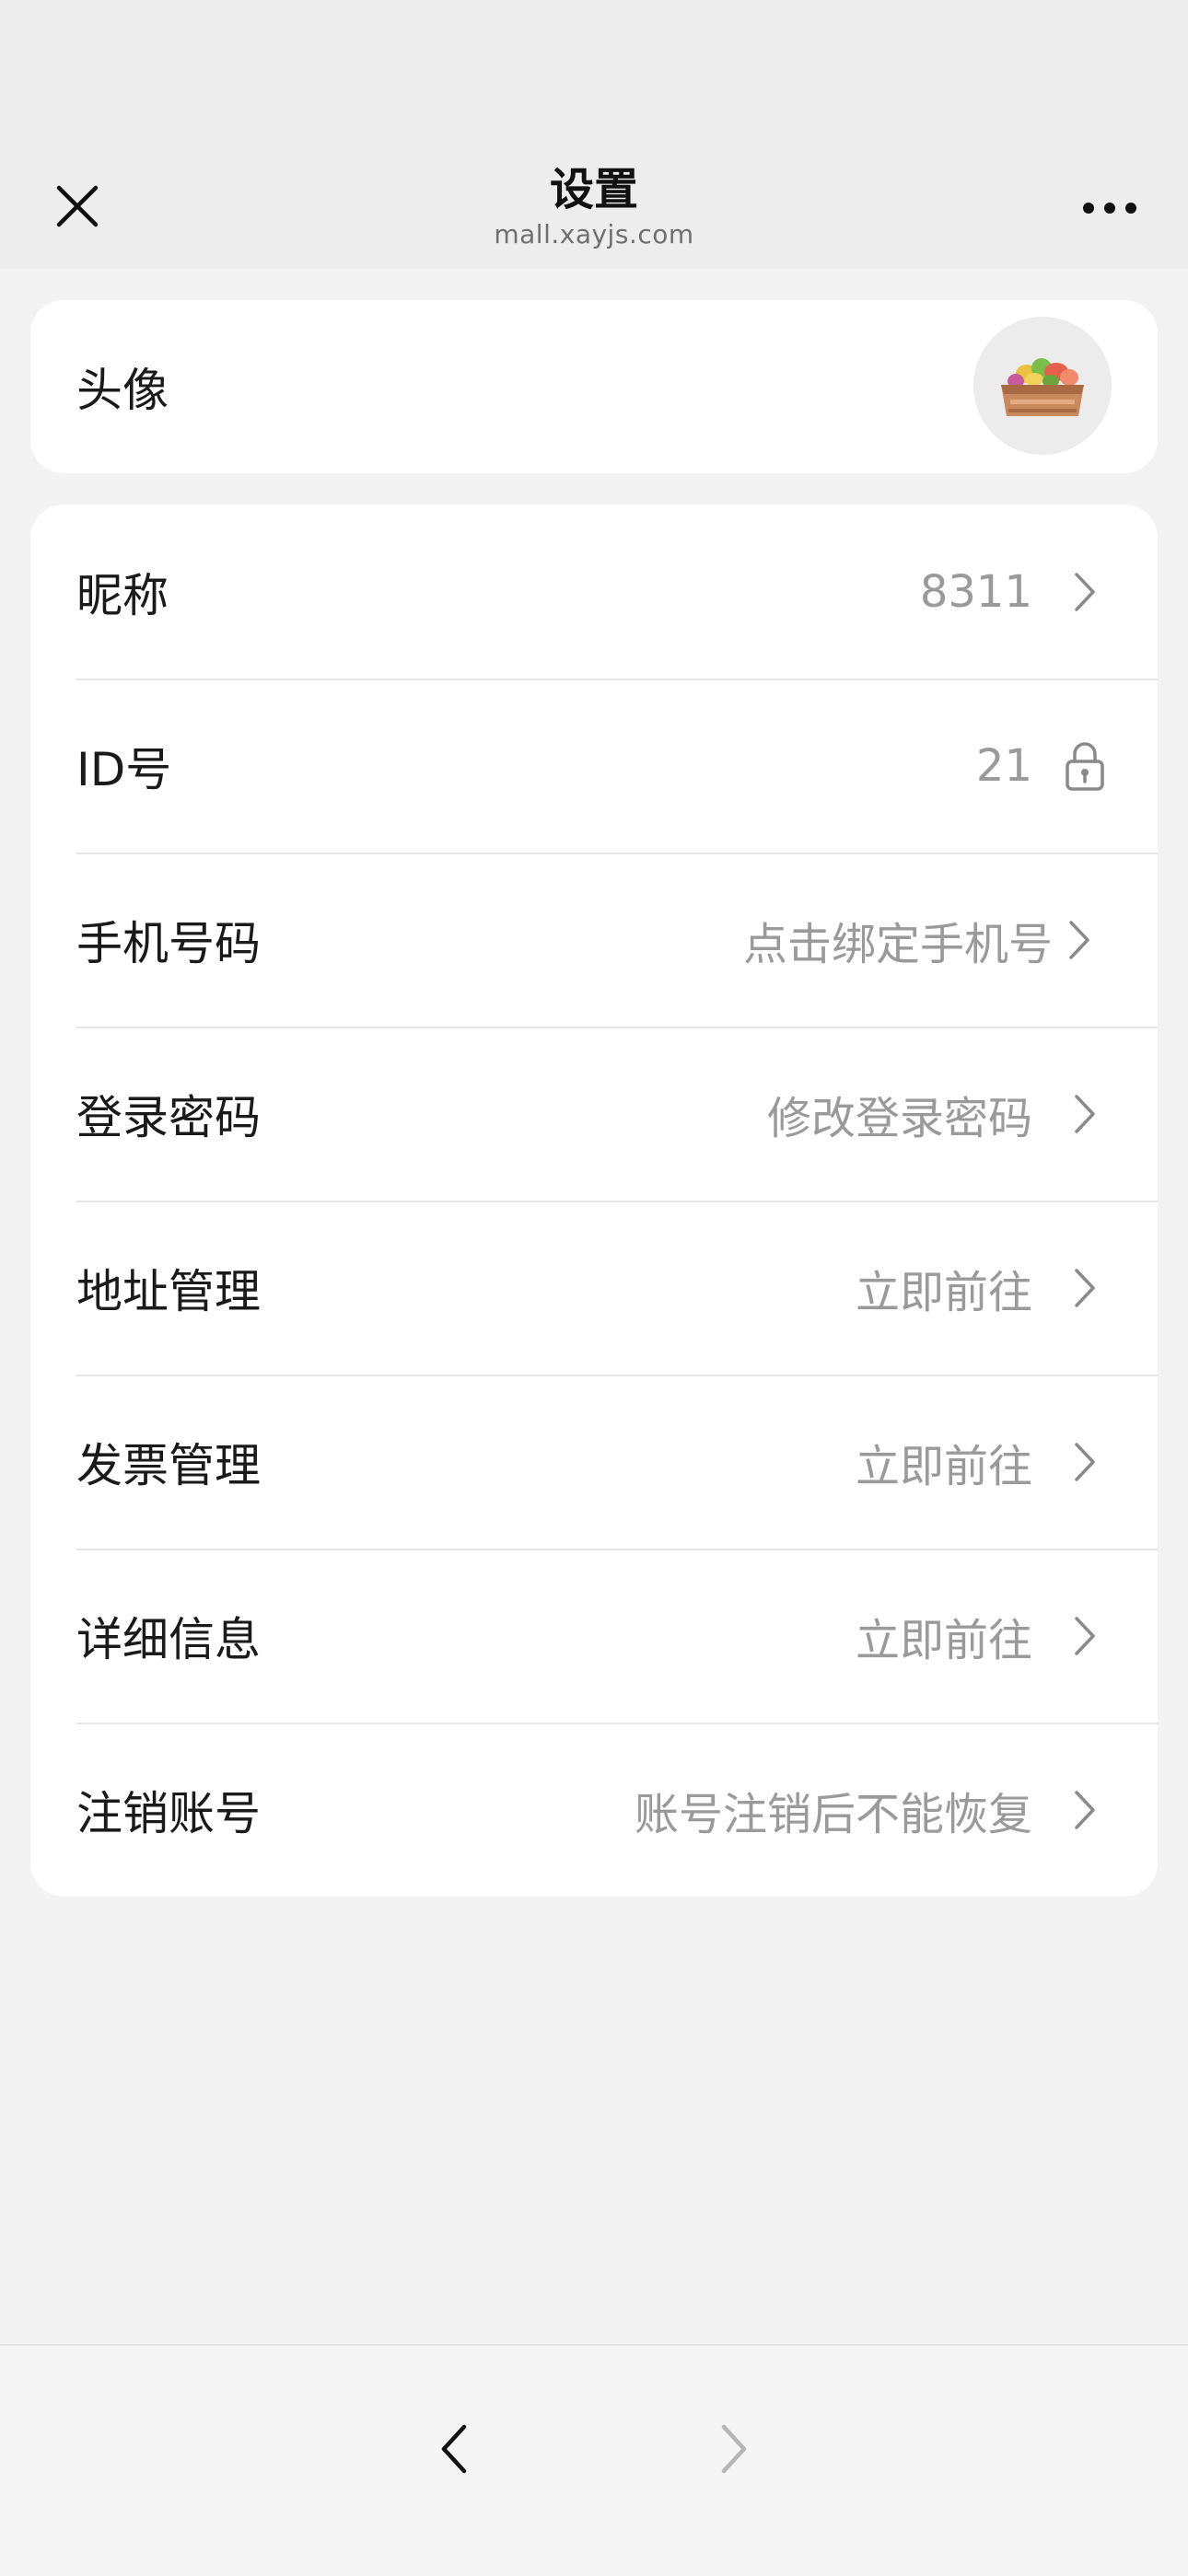  I want to click on phone-label: 手机号码, so click(168, 943).